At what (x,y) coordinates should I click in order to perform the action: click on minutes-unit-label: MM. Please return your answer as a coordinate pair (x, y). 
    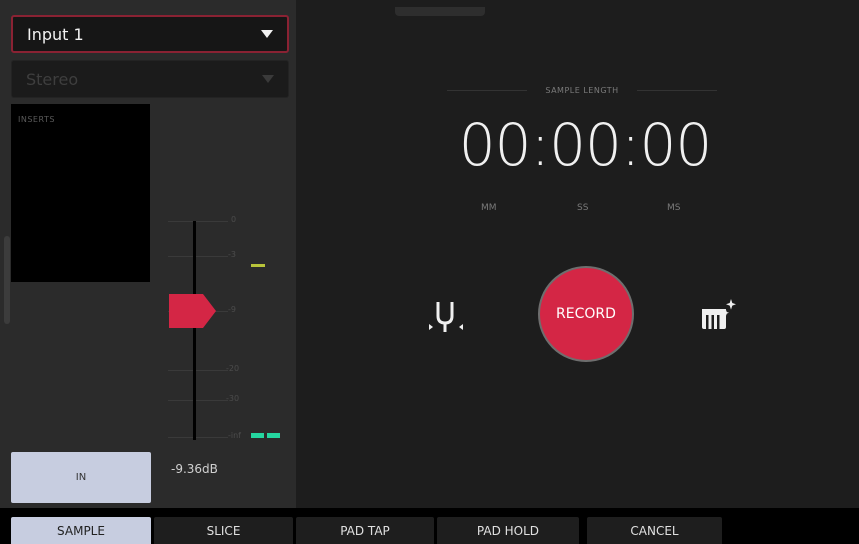
    Looking at the image, I should click on (489, 208).